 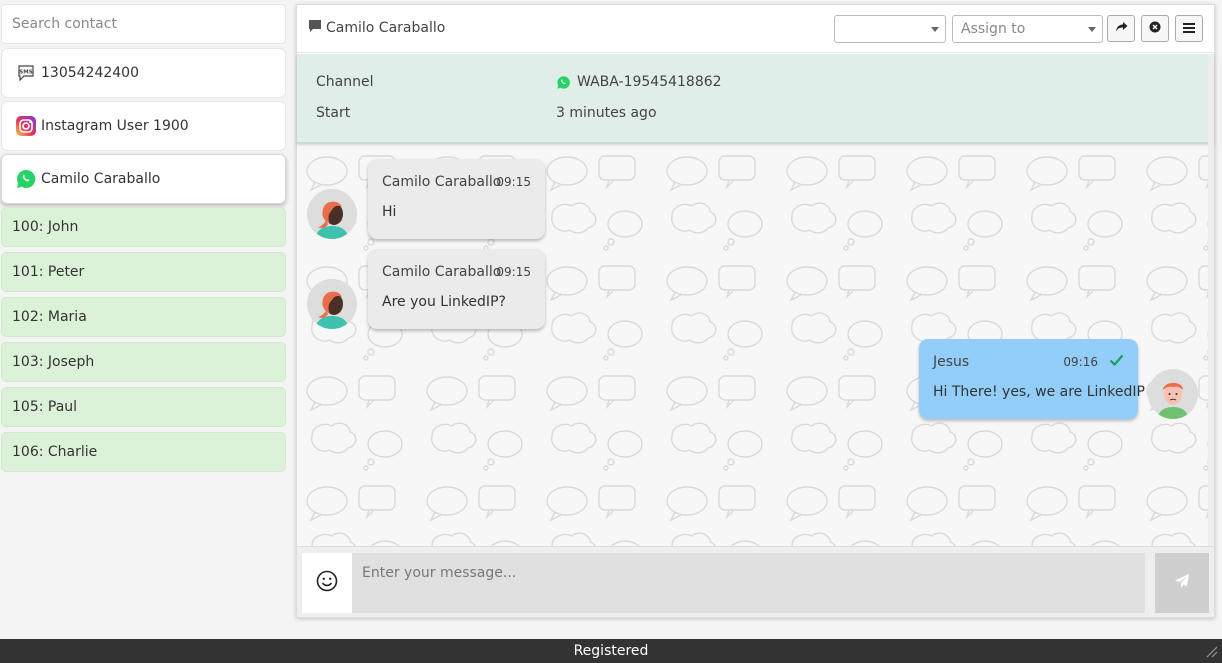 What do you see at coordinates (1116, 362) in the screenshot?
I see `check-icon` at bounding box center [1116, 362].